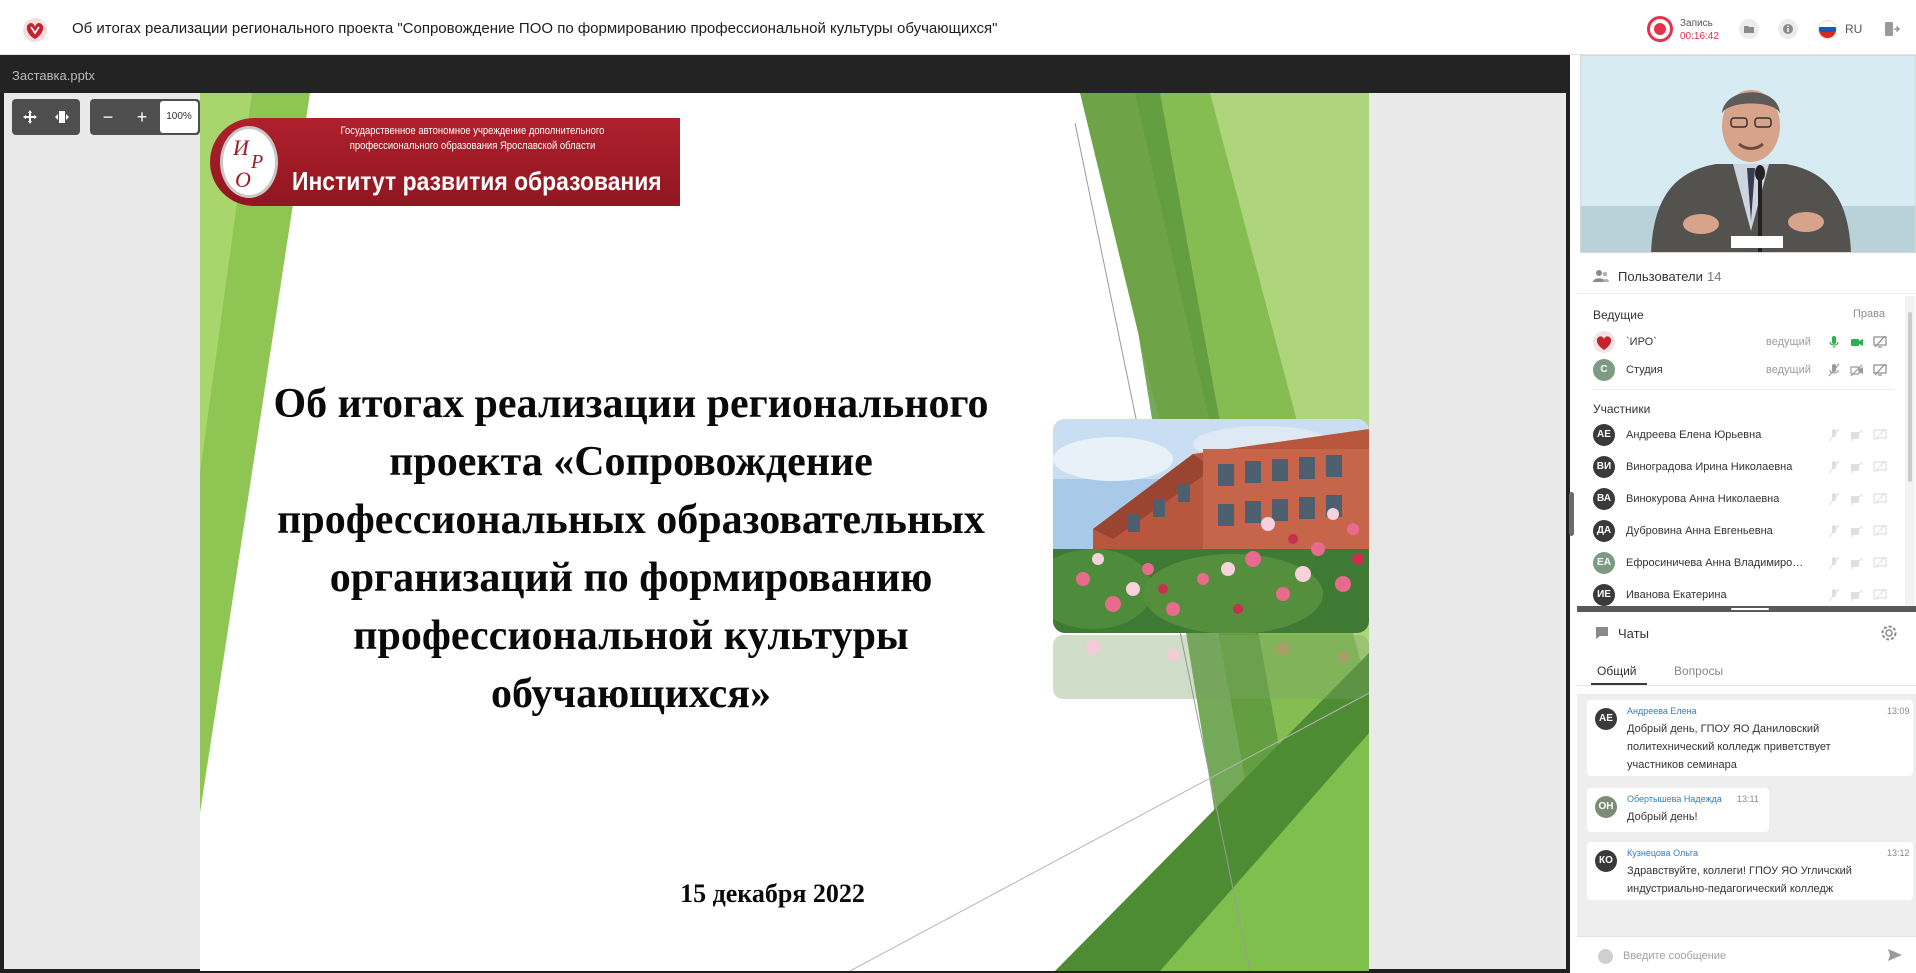 The image size is (1916, 973). What do you see at coordinates (1619, 684) in the screenshot?
I see `active-tab-indicator` at bounding box center [1619, 684].